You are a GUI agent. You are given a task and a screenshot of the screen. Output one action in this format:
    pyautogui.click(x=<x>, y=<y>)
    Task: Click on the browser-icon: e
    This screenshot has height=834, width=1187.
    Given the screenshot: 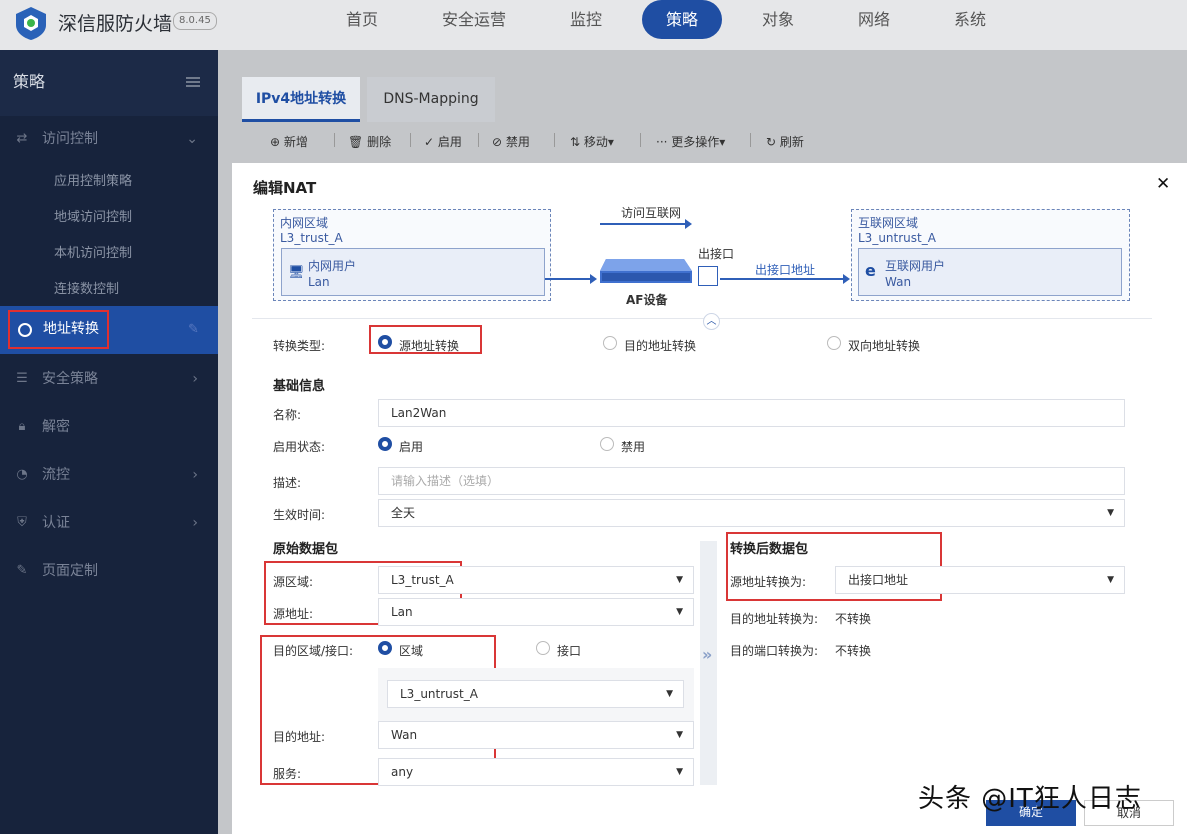 What is the action you would take?
    pyautogui.click(x=870, y=270)
    